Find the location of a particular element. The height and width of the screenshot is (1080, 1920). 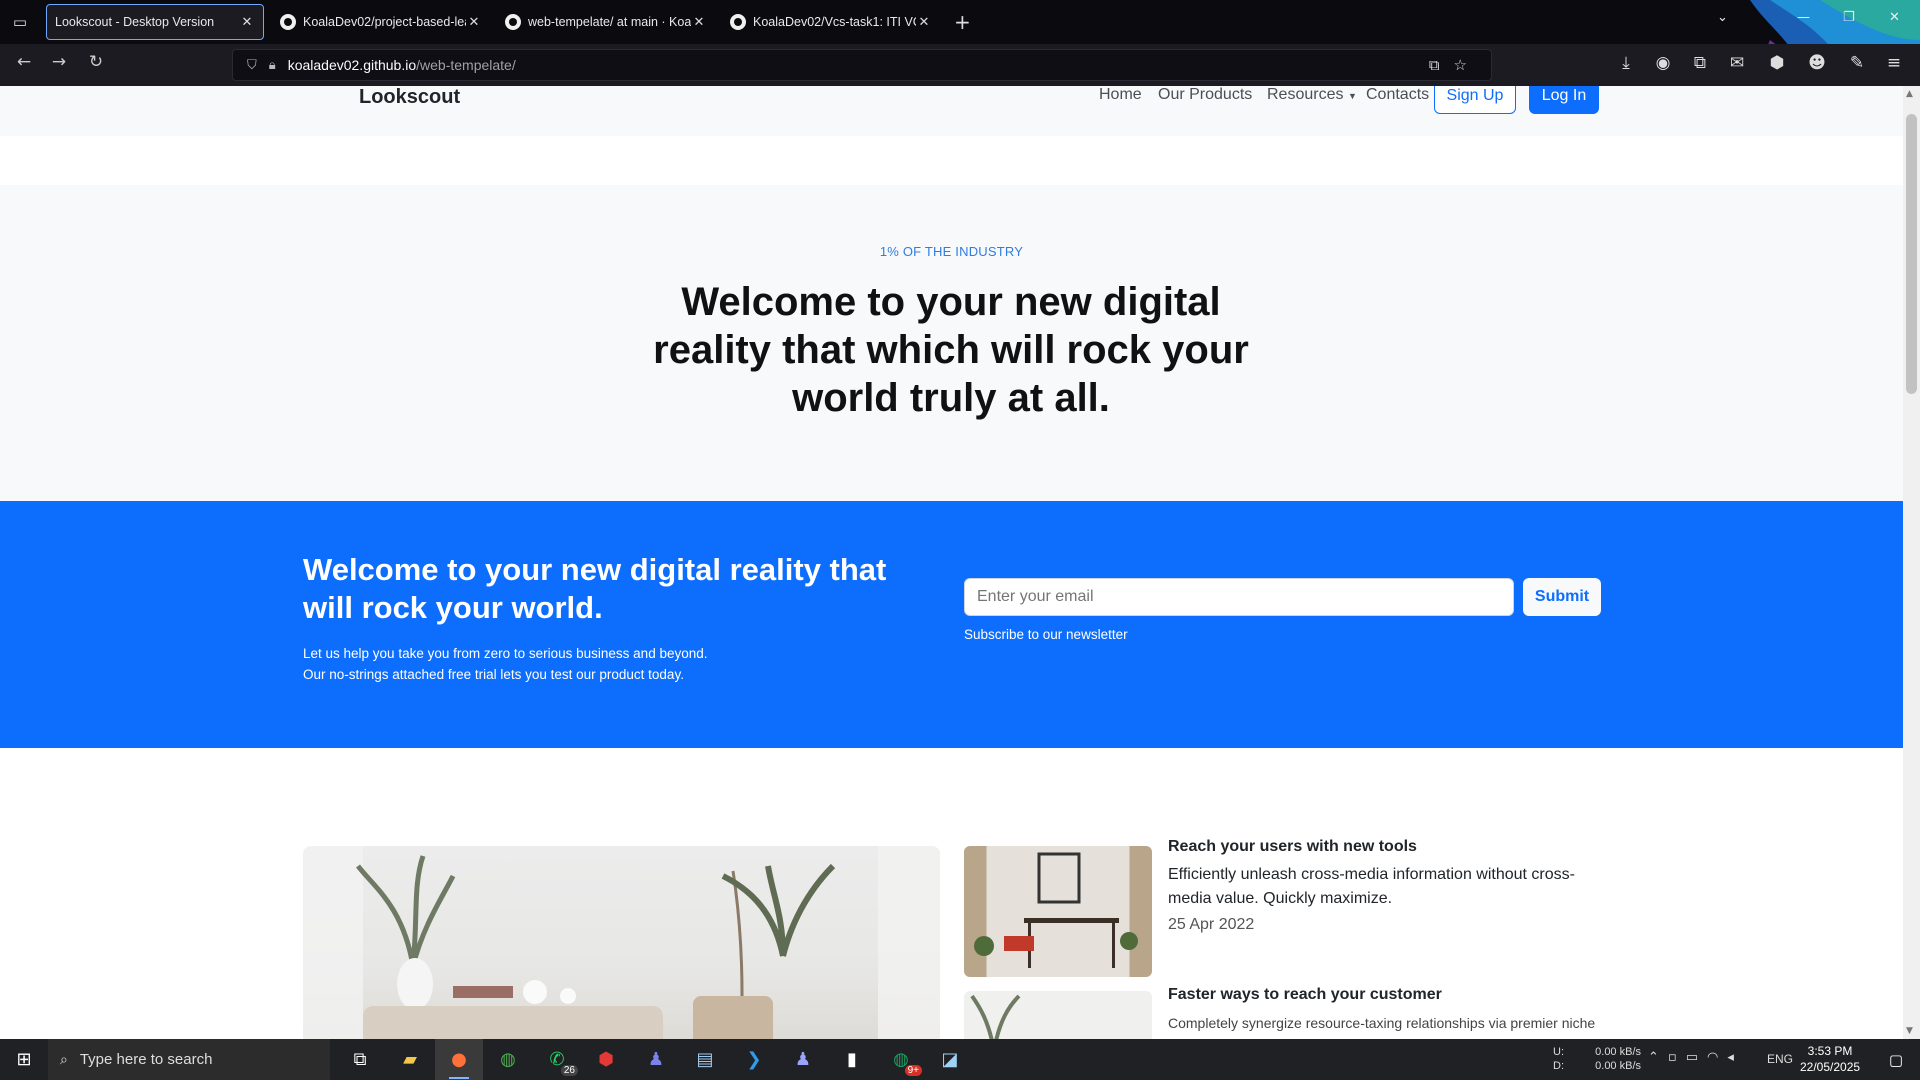

whatsapp-icon: ✆ 26 is located at coordinates (557, 1059).